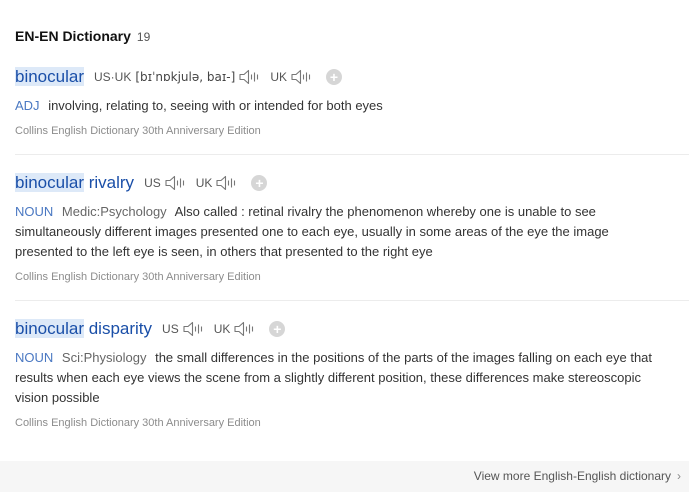 The width and height of the screenshot is (689, 492). I want to click on entry-word: binocular, so click(49, 77).